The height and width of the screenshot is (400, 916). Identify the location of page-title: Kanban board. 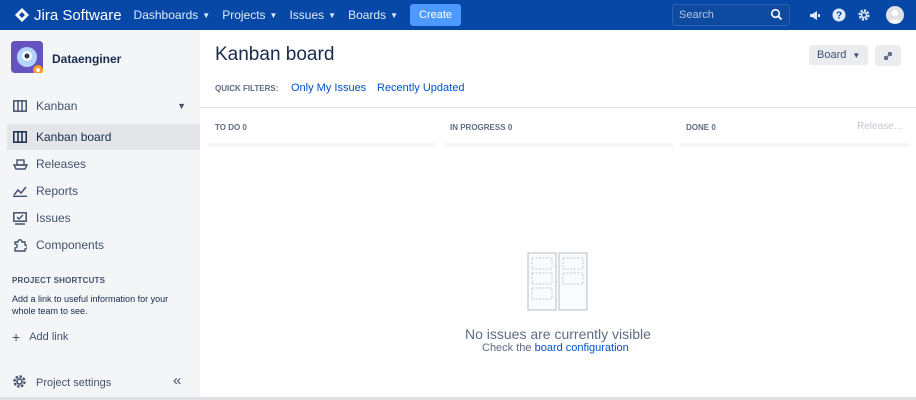
(275, 54).